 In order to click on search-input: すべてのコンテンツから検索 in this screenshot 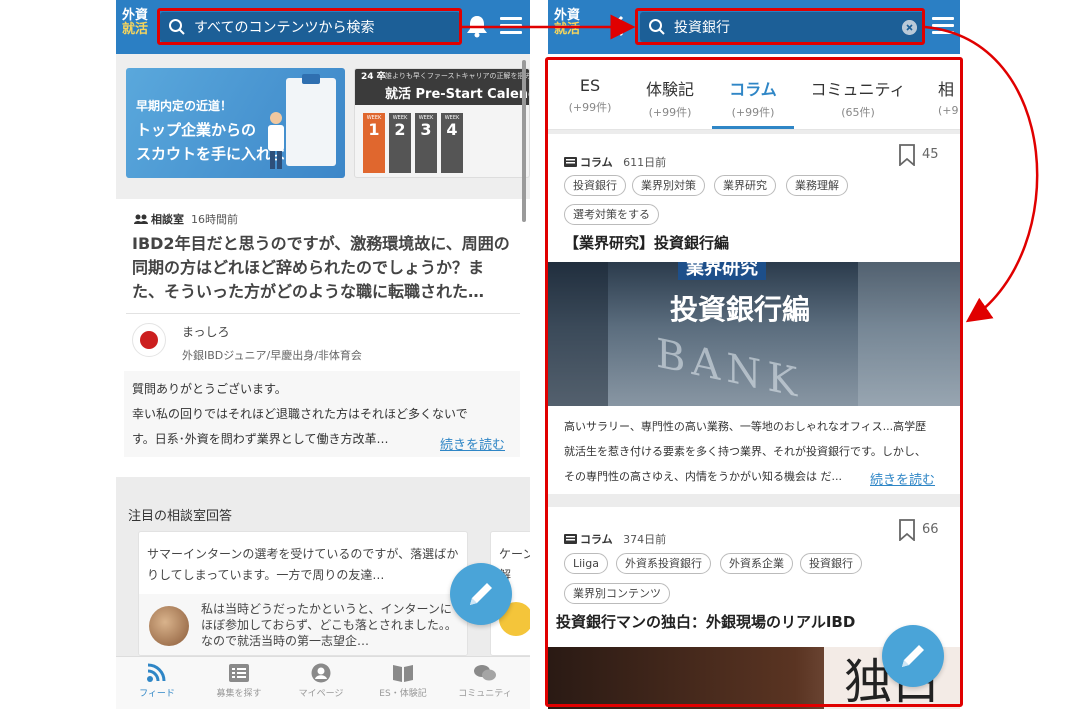, I will do `click(310, 27)`.